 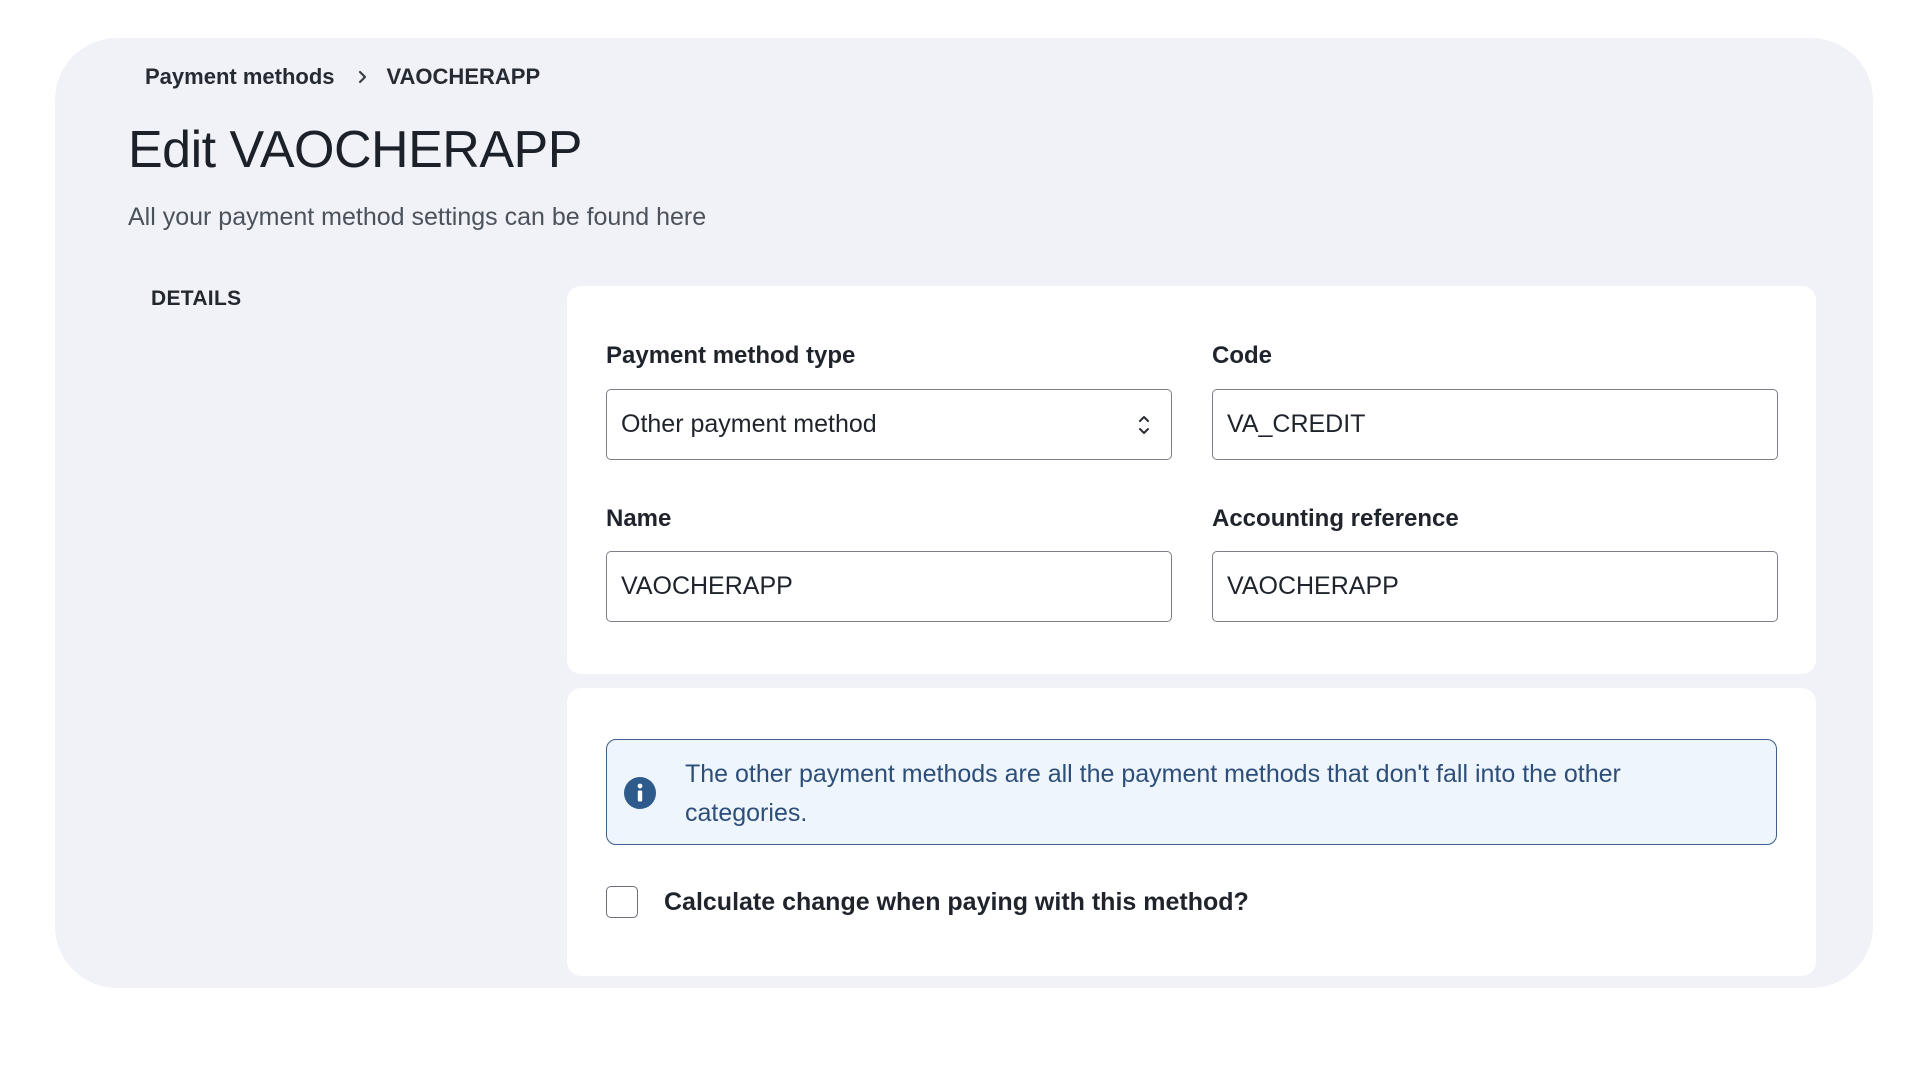 I want to click on accounting-reference-label: Accounting reference, so click(x=1335, y=518).